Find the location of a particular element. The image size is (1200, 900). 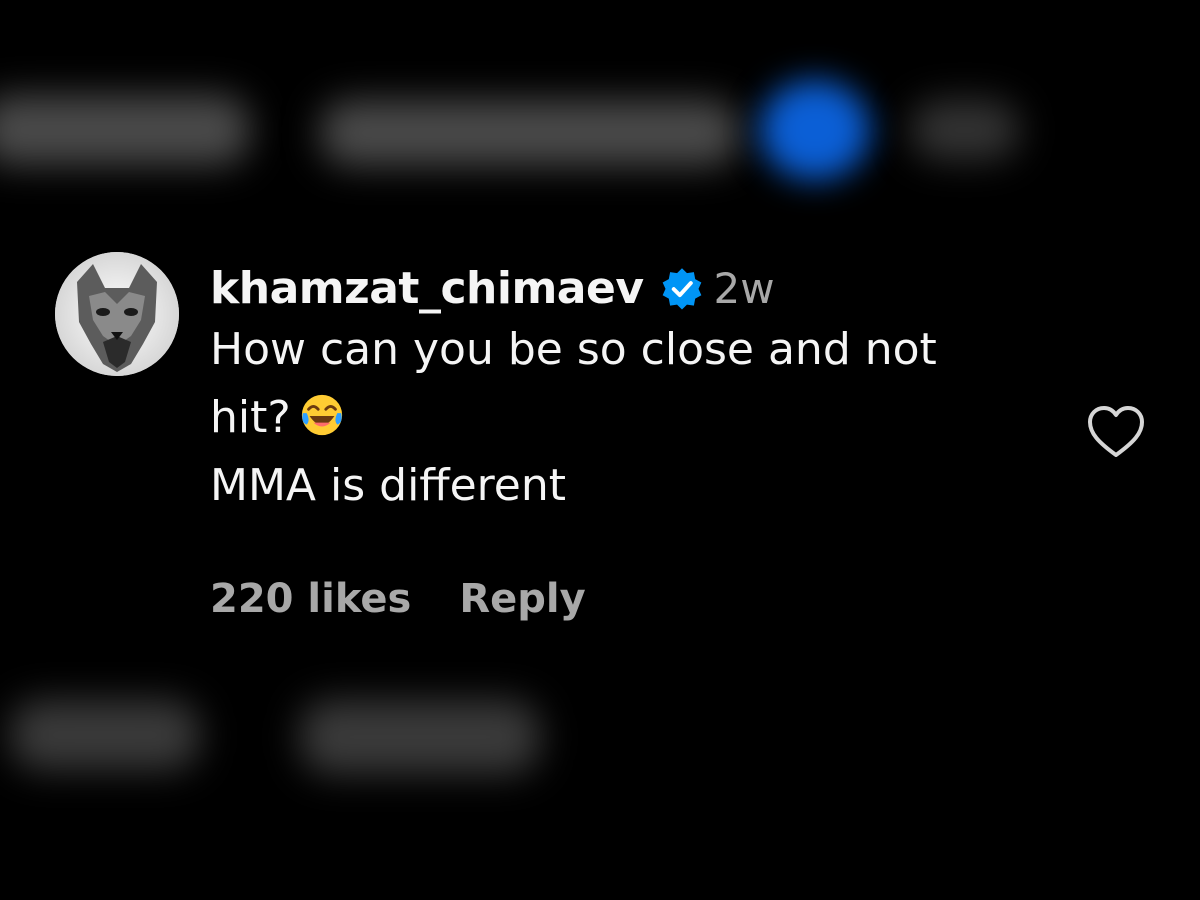

comment-meta: 220 likes Reply is located at coordinates (650, 599).